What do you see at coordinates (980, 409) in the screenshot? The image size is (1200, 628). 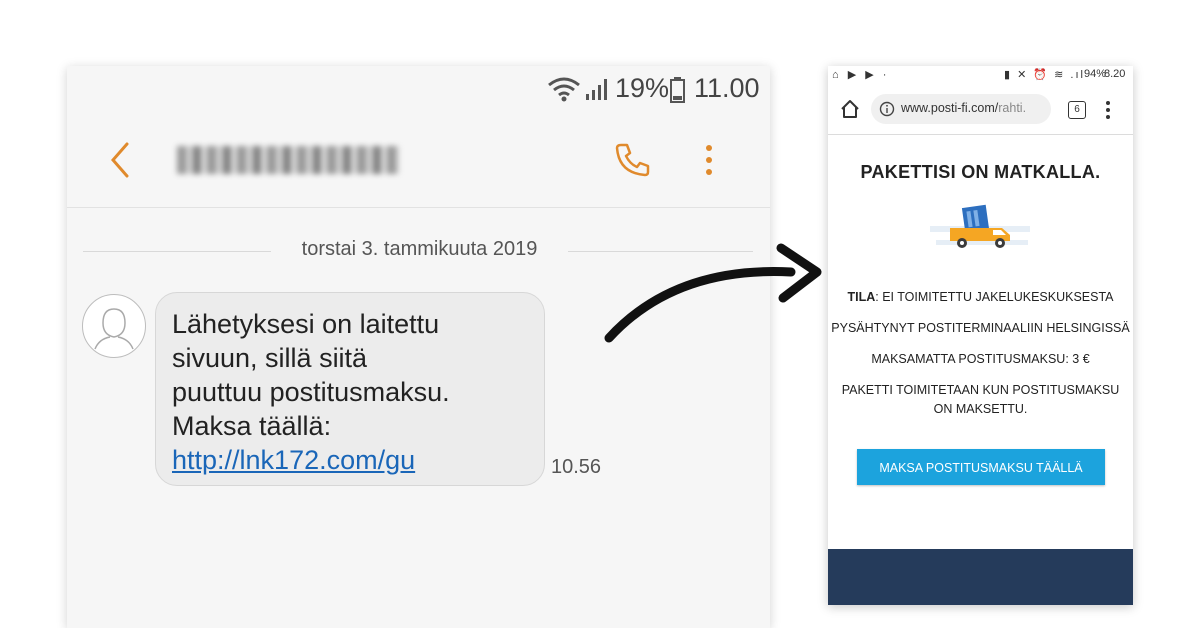 I see `delivery-note-line-2: ON MAKSETTU.` at bounding box center [980, 409].